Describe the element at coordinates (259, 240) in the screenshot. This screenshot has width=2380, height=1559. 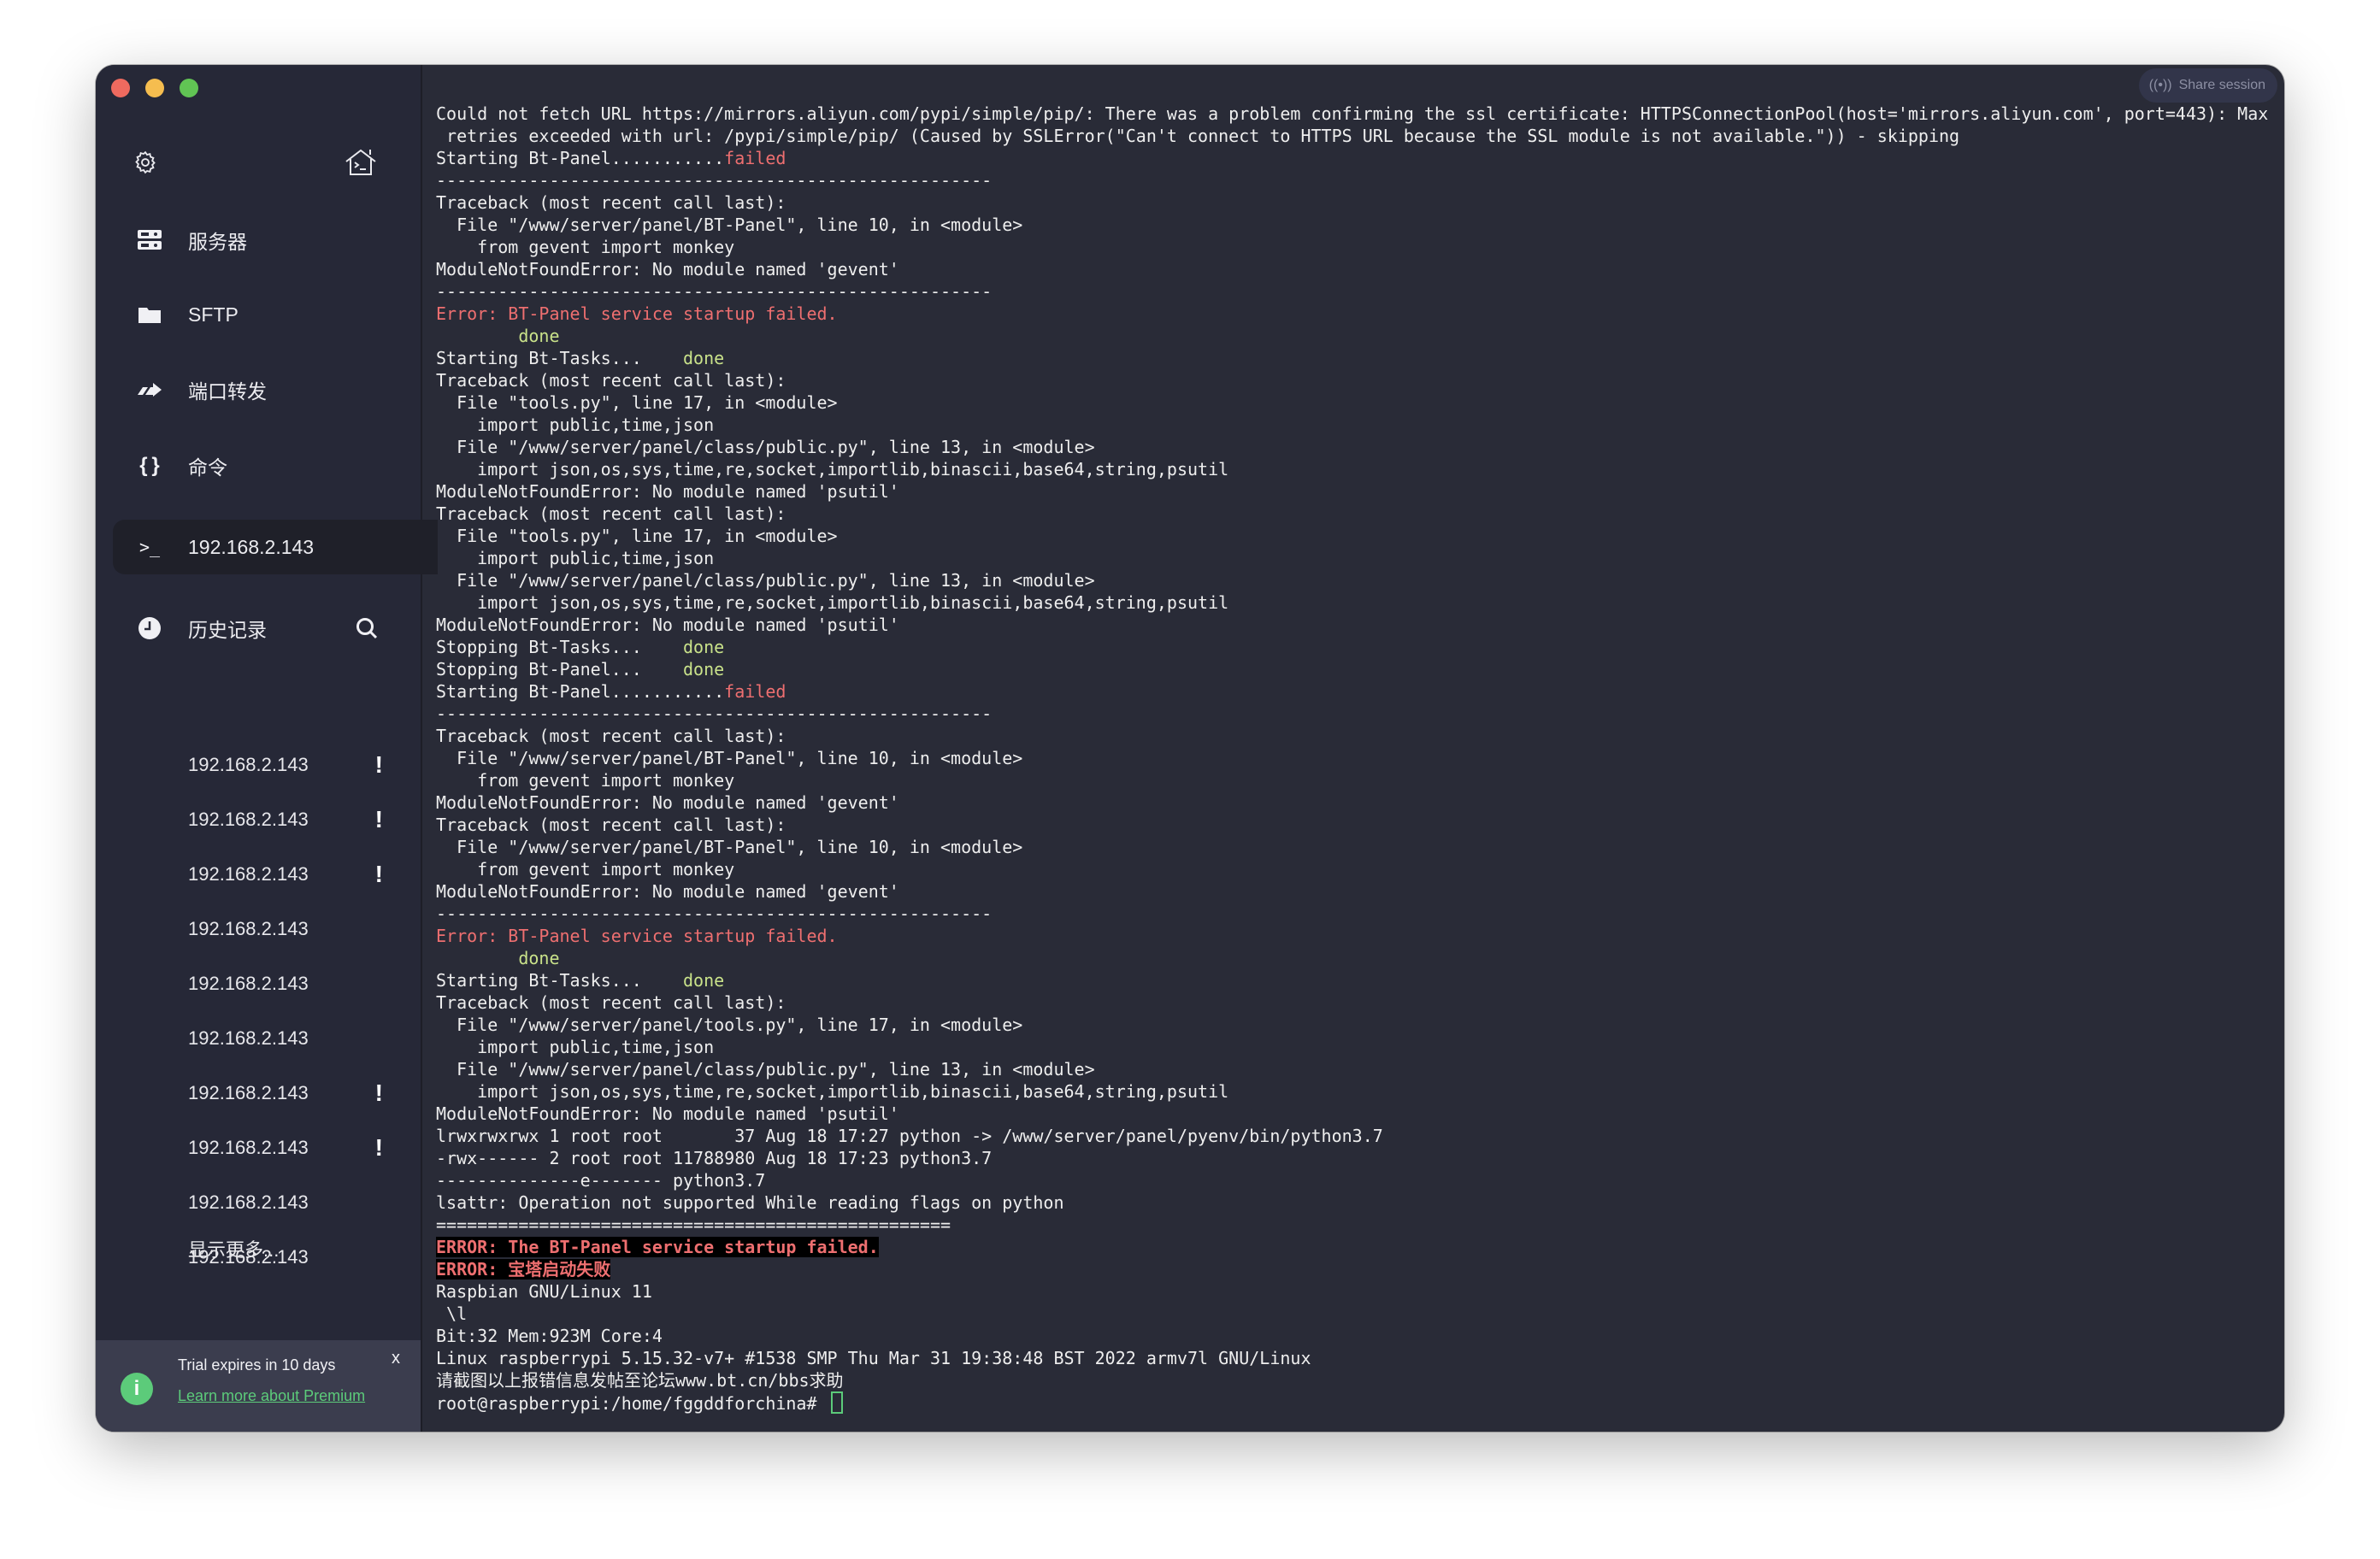
I see `sidebar-item-servers: 服务器` at that location.